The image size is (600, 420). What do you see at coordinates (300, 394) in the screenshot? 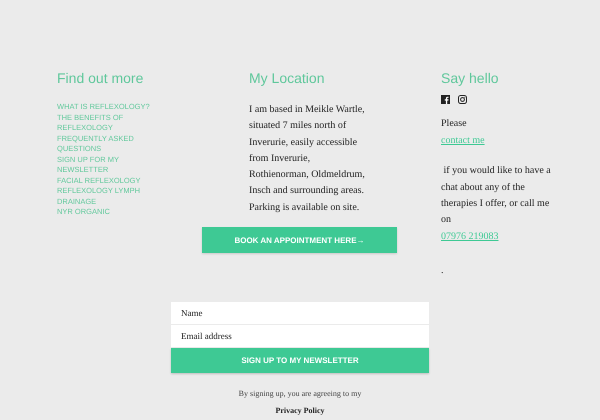
I see `consent-text: By signing up, you are agreeing to my` at bounding box center [300, 394].